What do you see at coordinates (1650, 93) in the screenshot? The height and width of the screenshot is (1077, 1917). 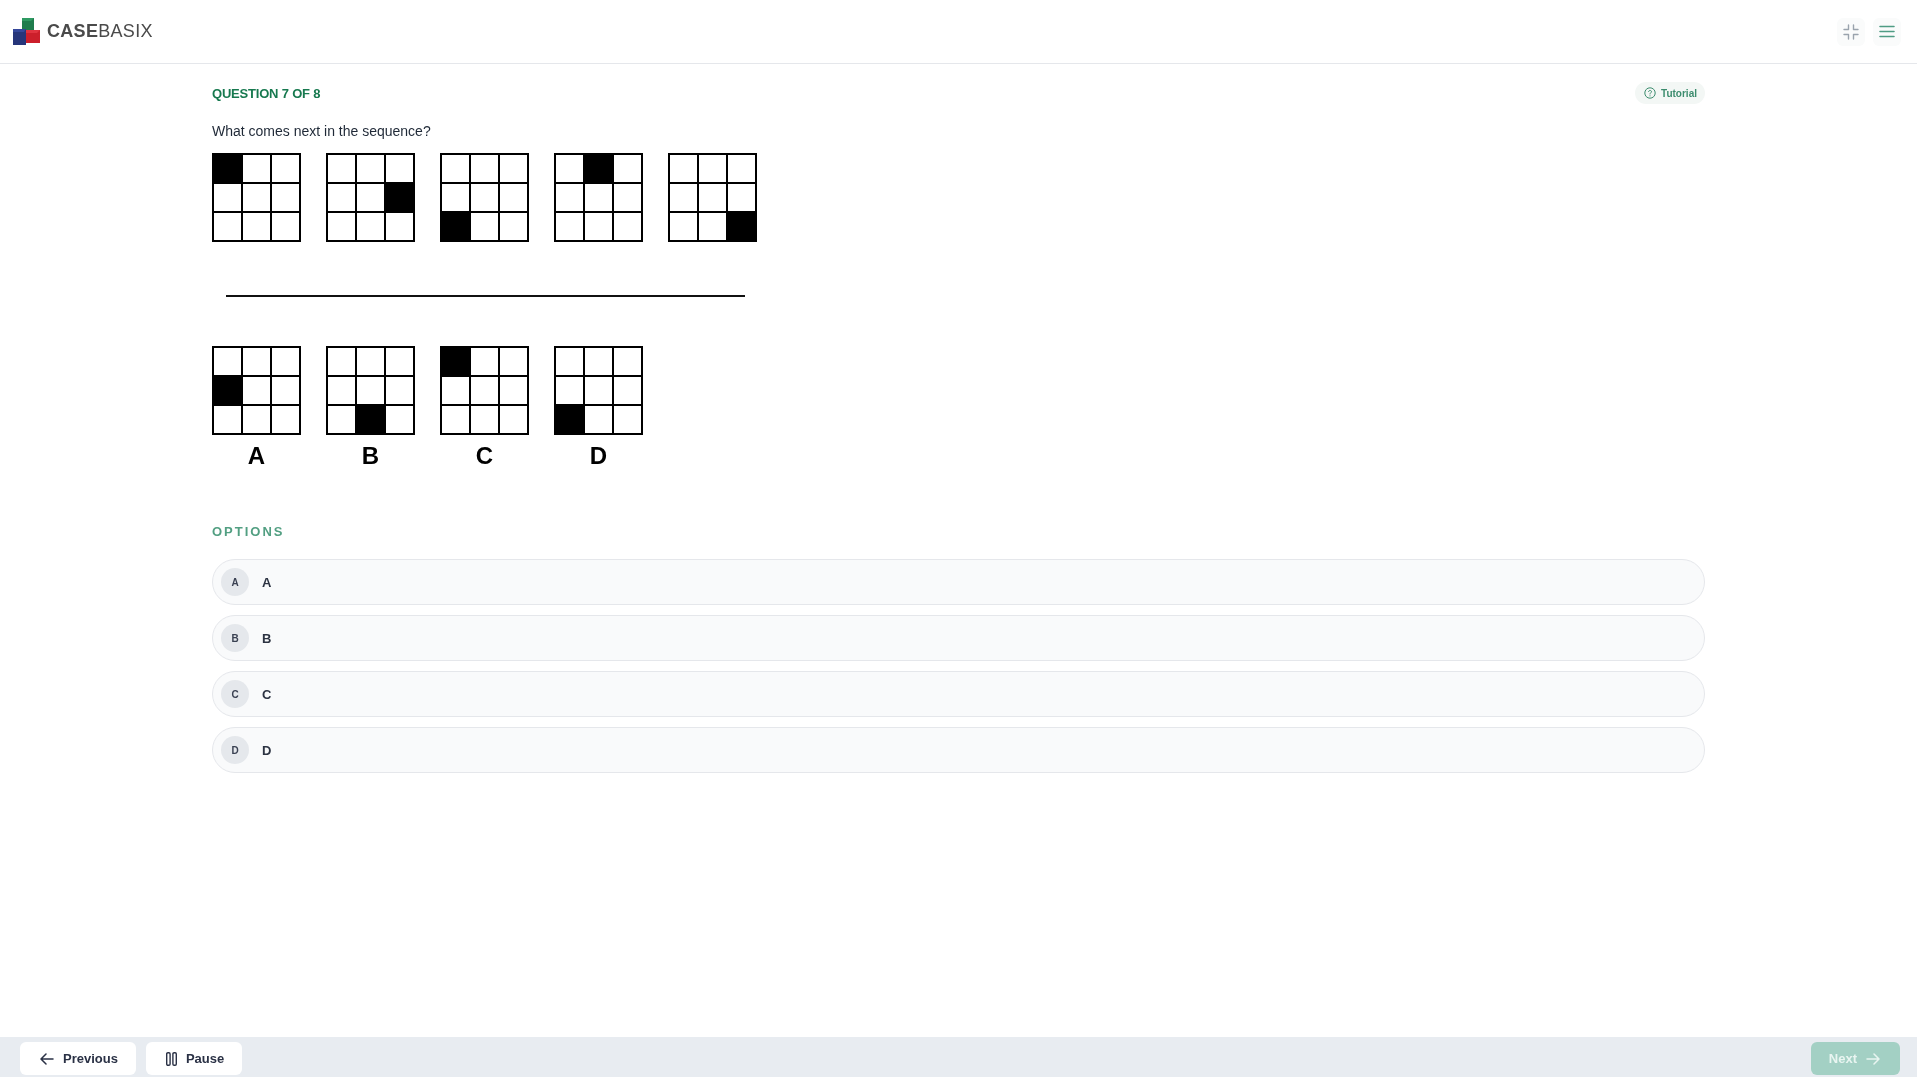 I see `help-icon` at bounding box center [1650, 93].